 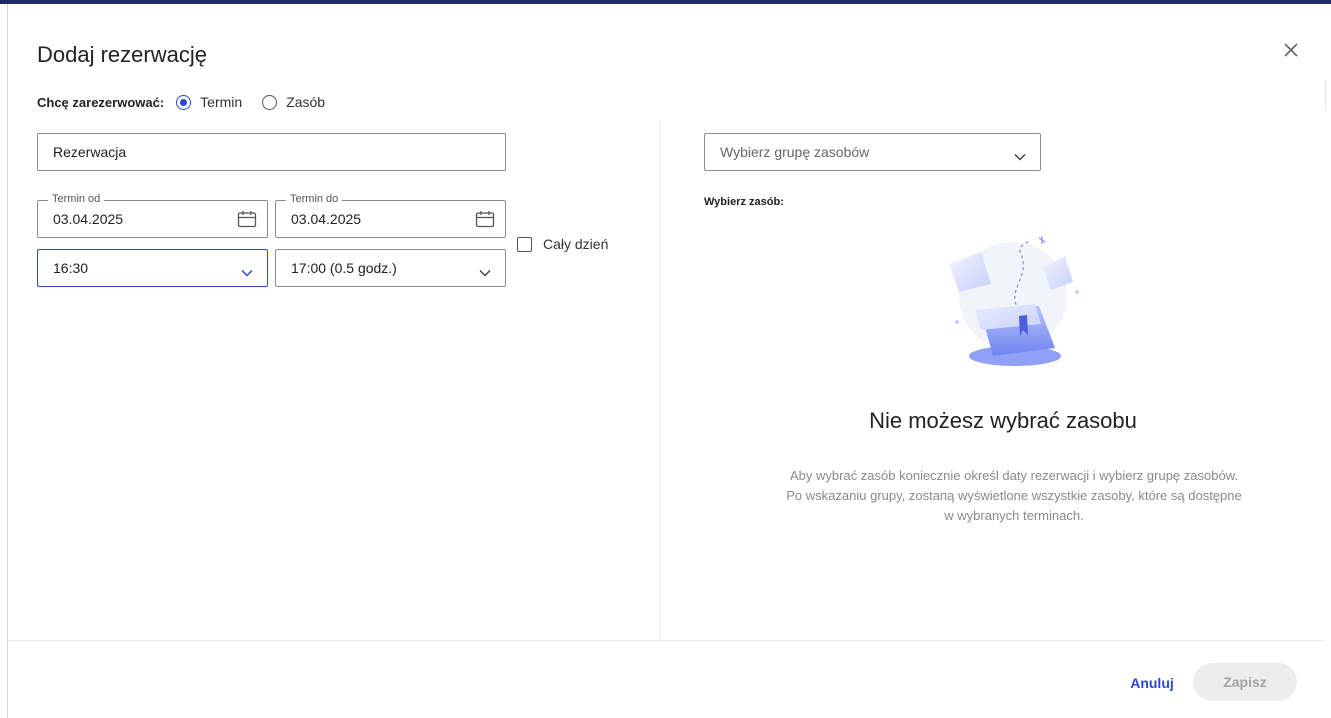 I want to click on date-from-legend: Termin od, so click(x=76, y=199).